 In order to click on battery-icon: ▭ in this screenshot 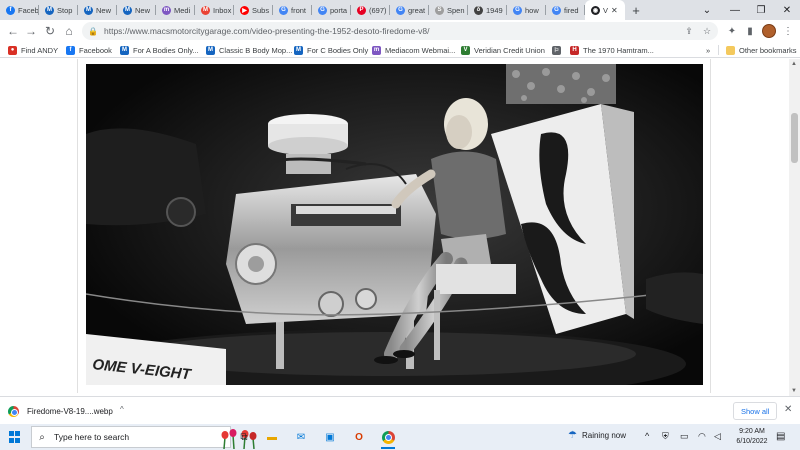, I will do `click(684, 436)`.